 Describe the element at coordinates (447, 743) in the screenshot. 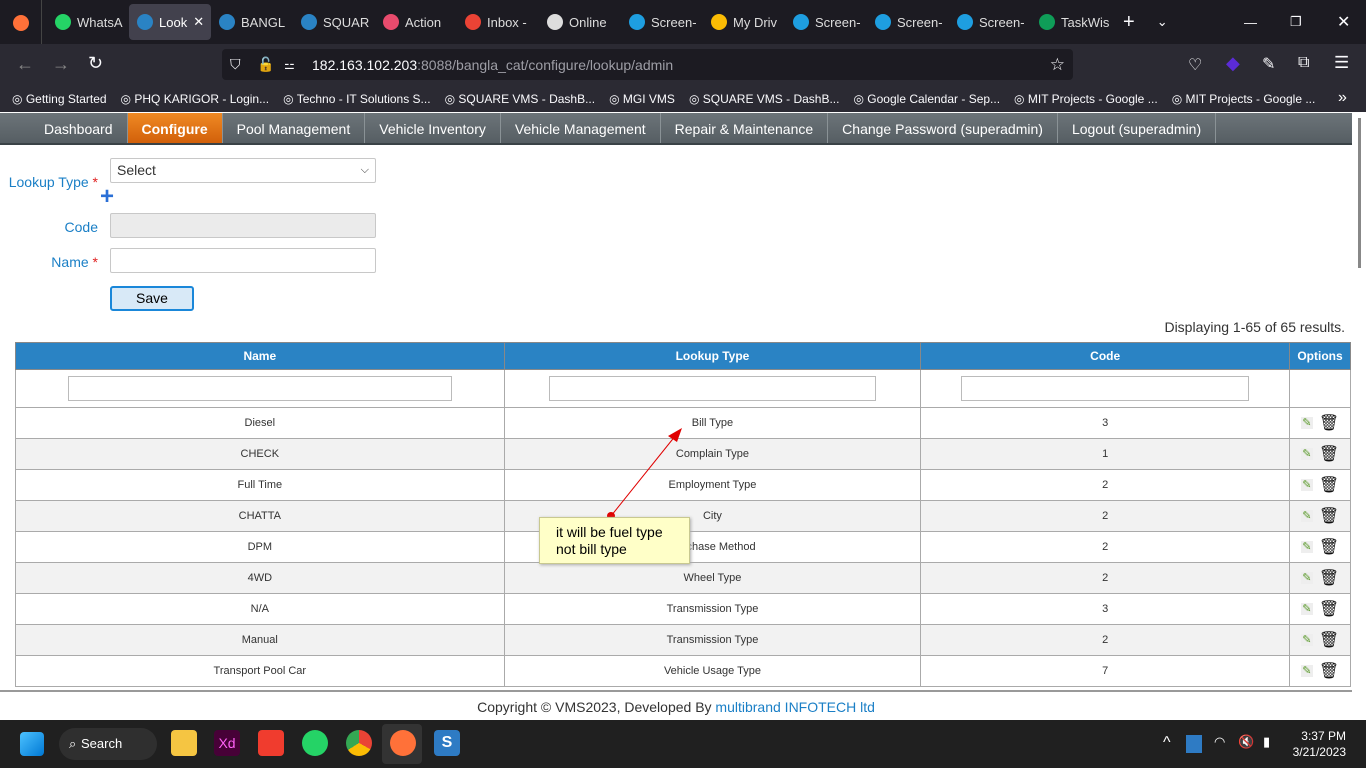

I see `app-s-icon: S` at that location.